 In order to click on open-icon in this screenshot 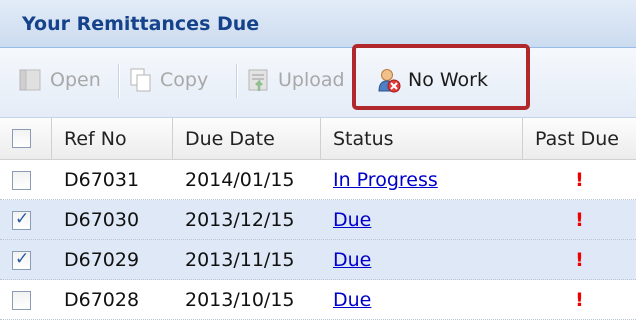, I will do `click(31, 80)`.